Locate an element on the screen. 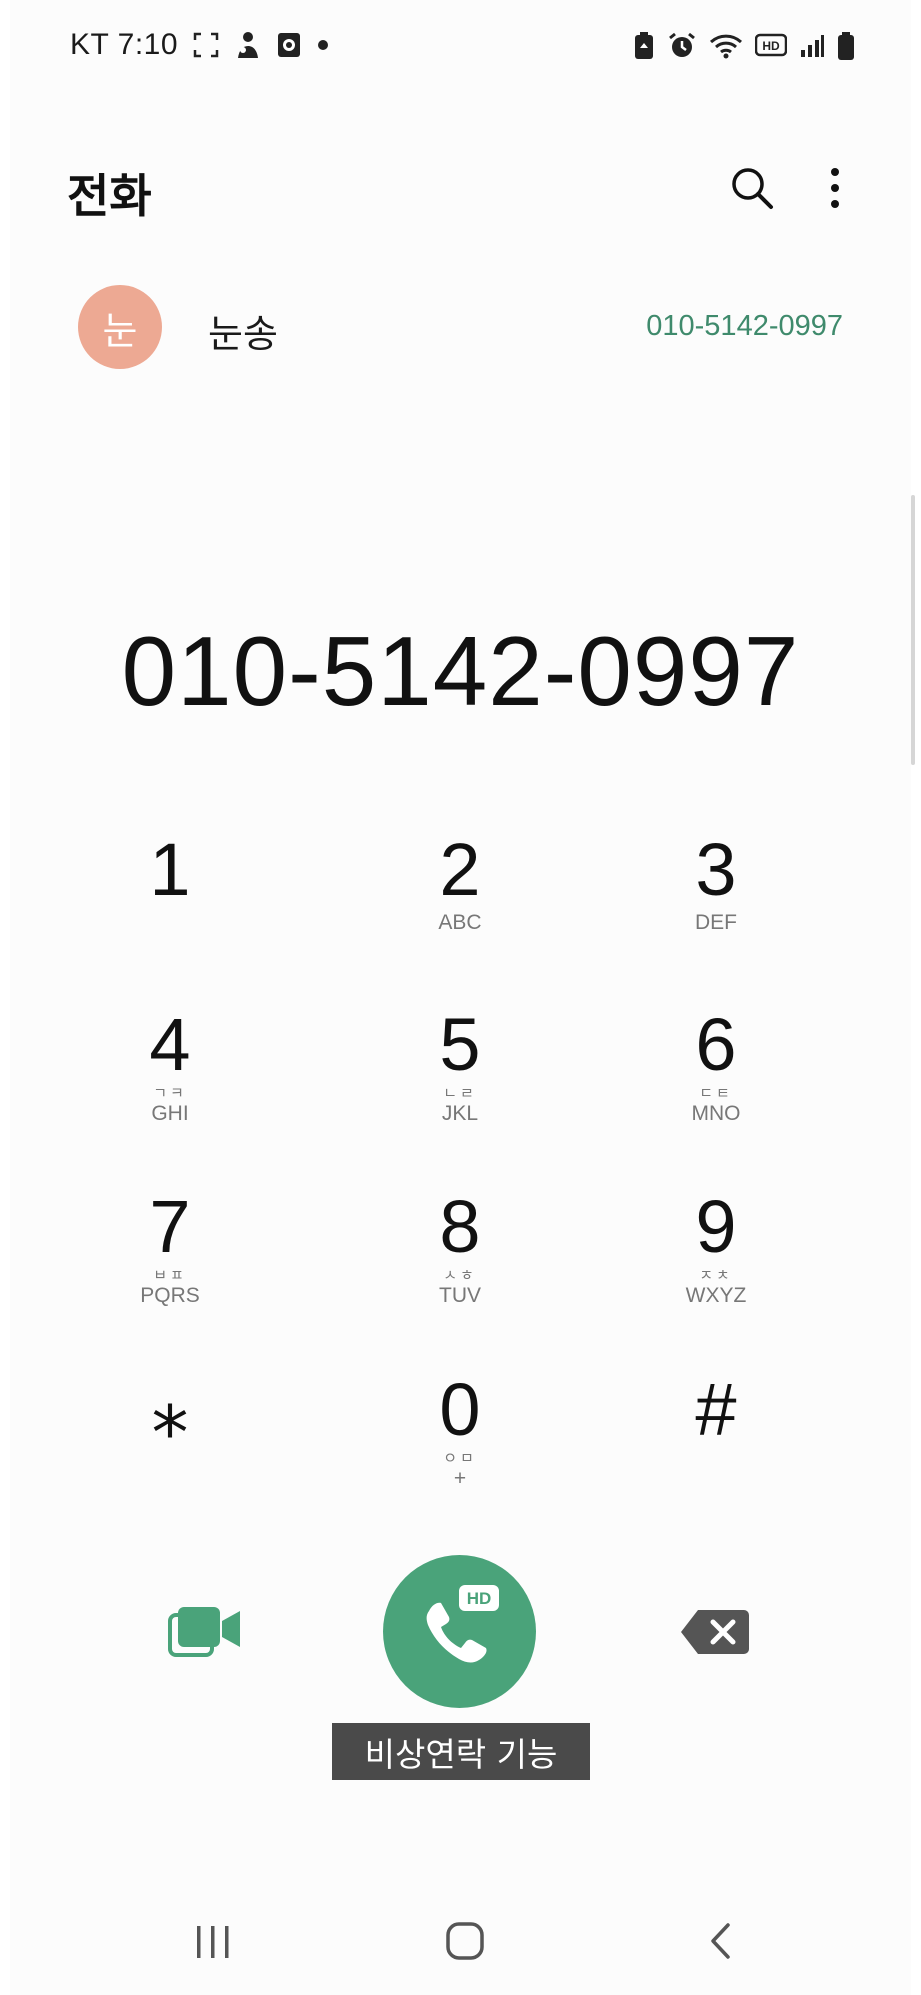 The width and height of the screenshot is (921, 1995). call-button: HD is located at coordinates (459, 1631).